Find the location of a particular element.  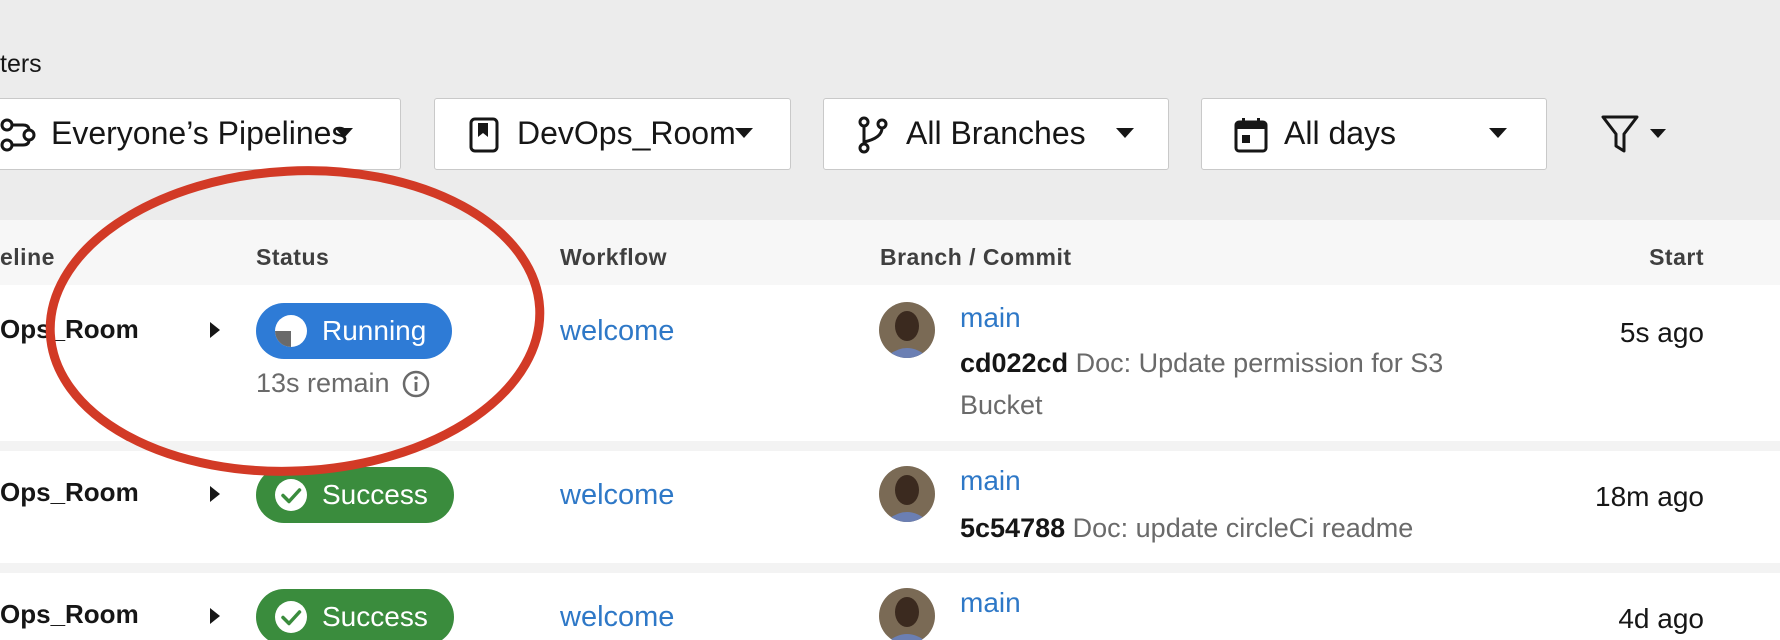

status-badge: Running is located at coordinates (354, 331).